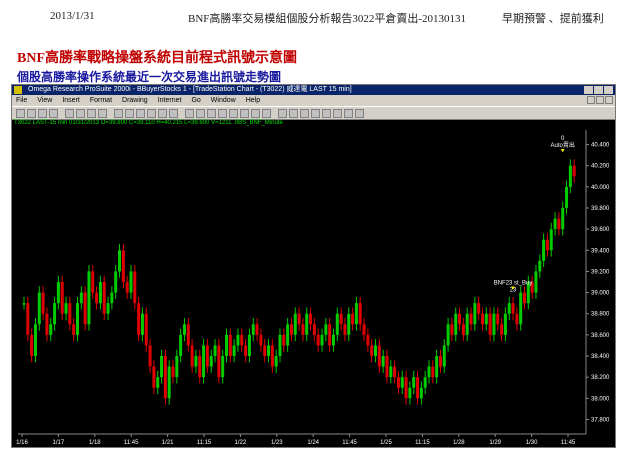 The image size is (640, 453). Describe the element at coordinates (600, 167) in the screenshot. I see `y-tick-label: 40.200` at that location.